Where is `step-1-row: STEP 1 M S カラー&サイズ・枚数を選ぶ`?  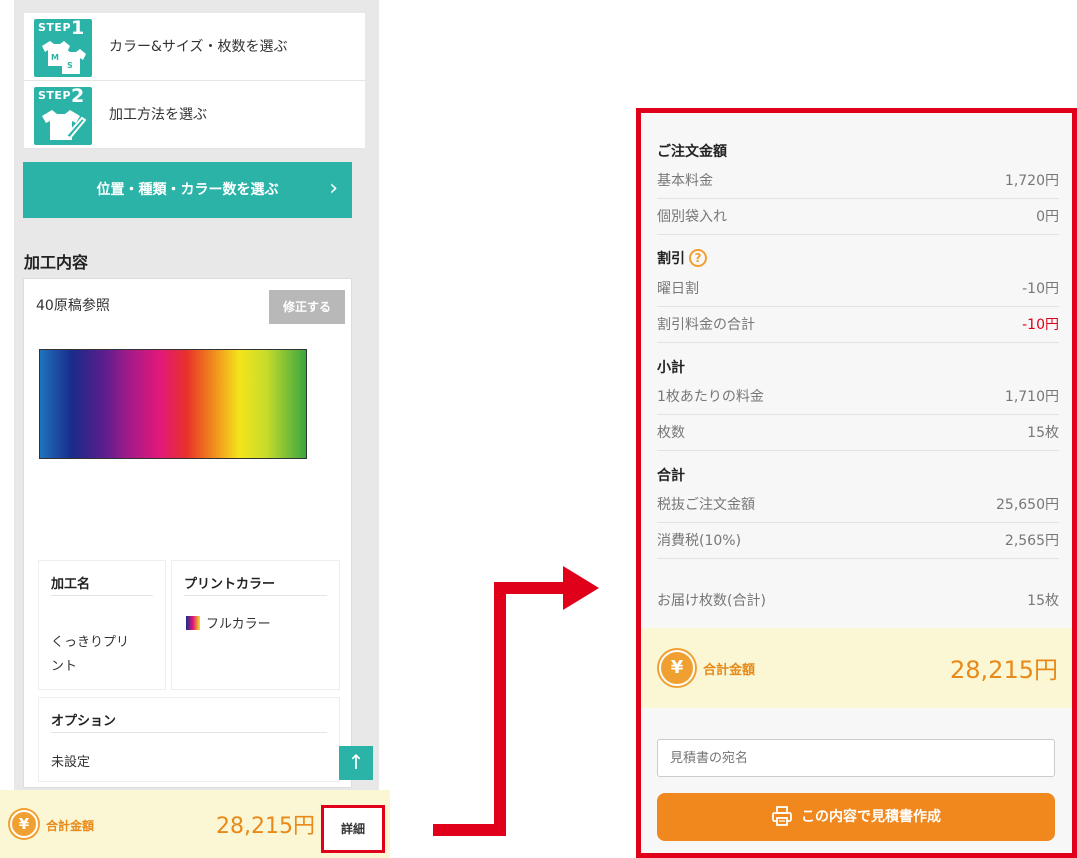 step-1-row: STEP 1 M S カラー&サイズ・枚数を選ぶ is located at coordinates (194, 47).